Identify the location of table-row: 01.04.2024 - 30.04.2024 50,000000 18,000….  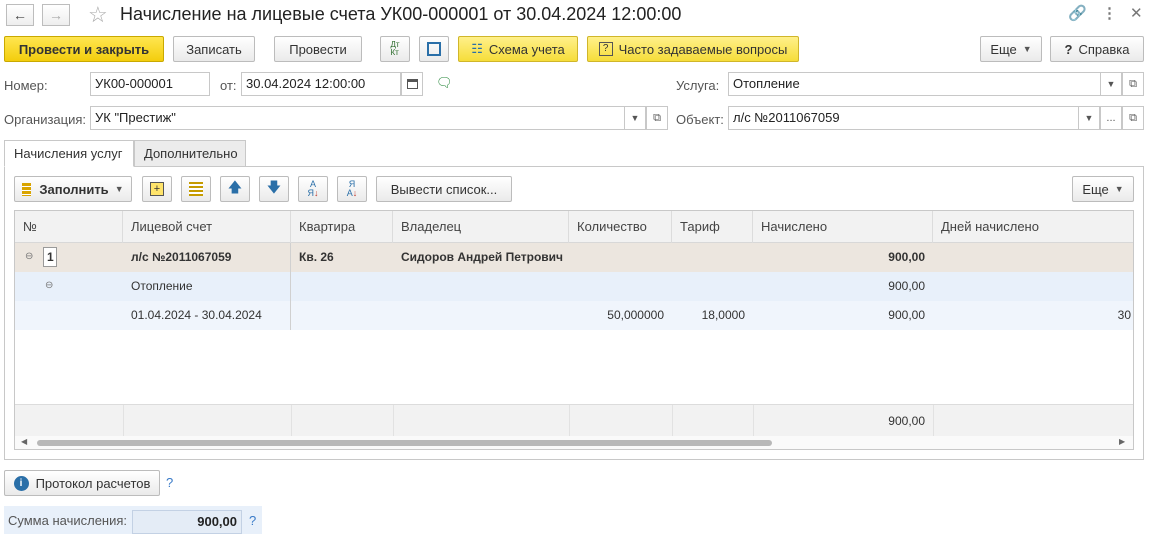
(574, 315).